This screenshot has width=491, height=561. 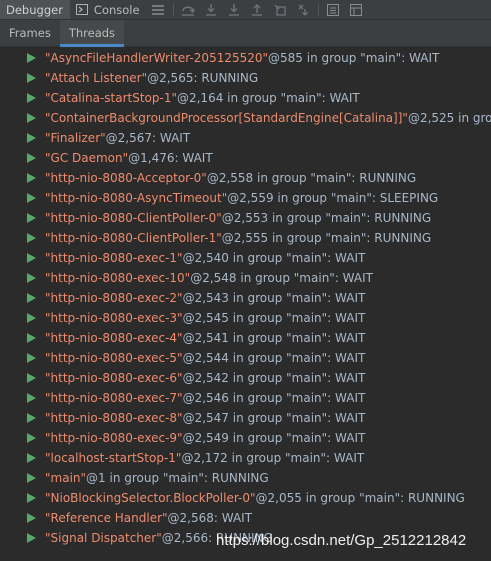 I want to click on force-step-into-icon, so click(x=234, y=9).